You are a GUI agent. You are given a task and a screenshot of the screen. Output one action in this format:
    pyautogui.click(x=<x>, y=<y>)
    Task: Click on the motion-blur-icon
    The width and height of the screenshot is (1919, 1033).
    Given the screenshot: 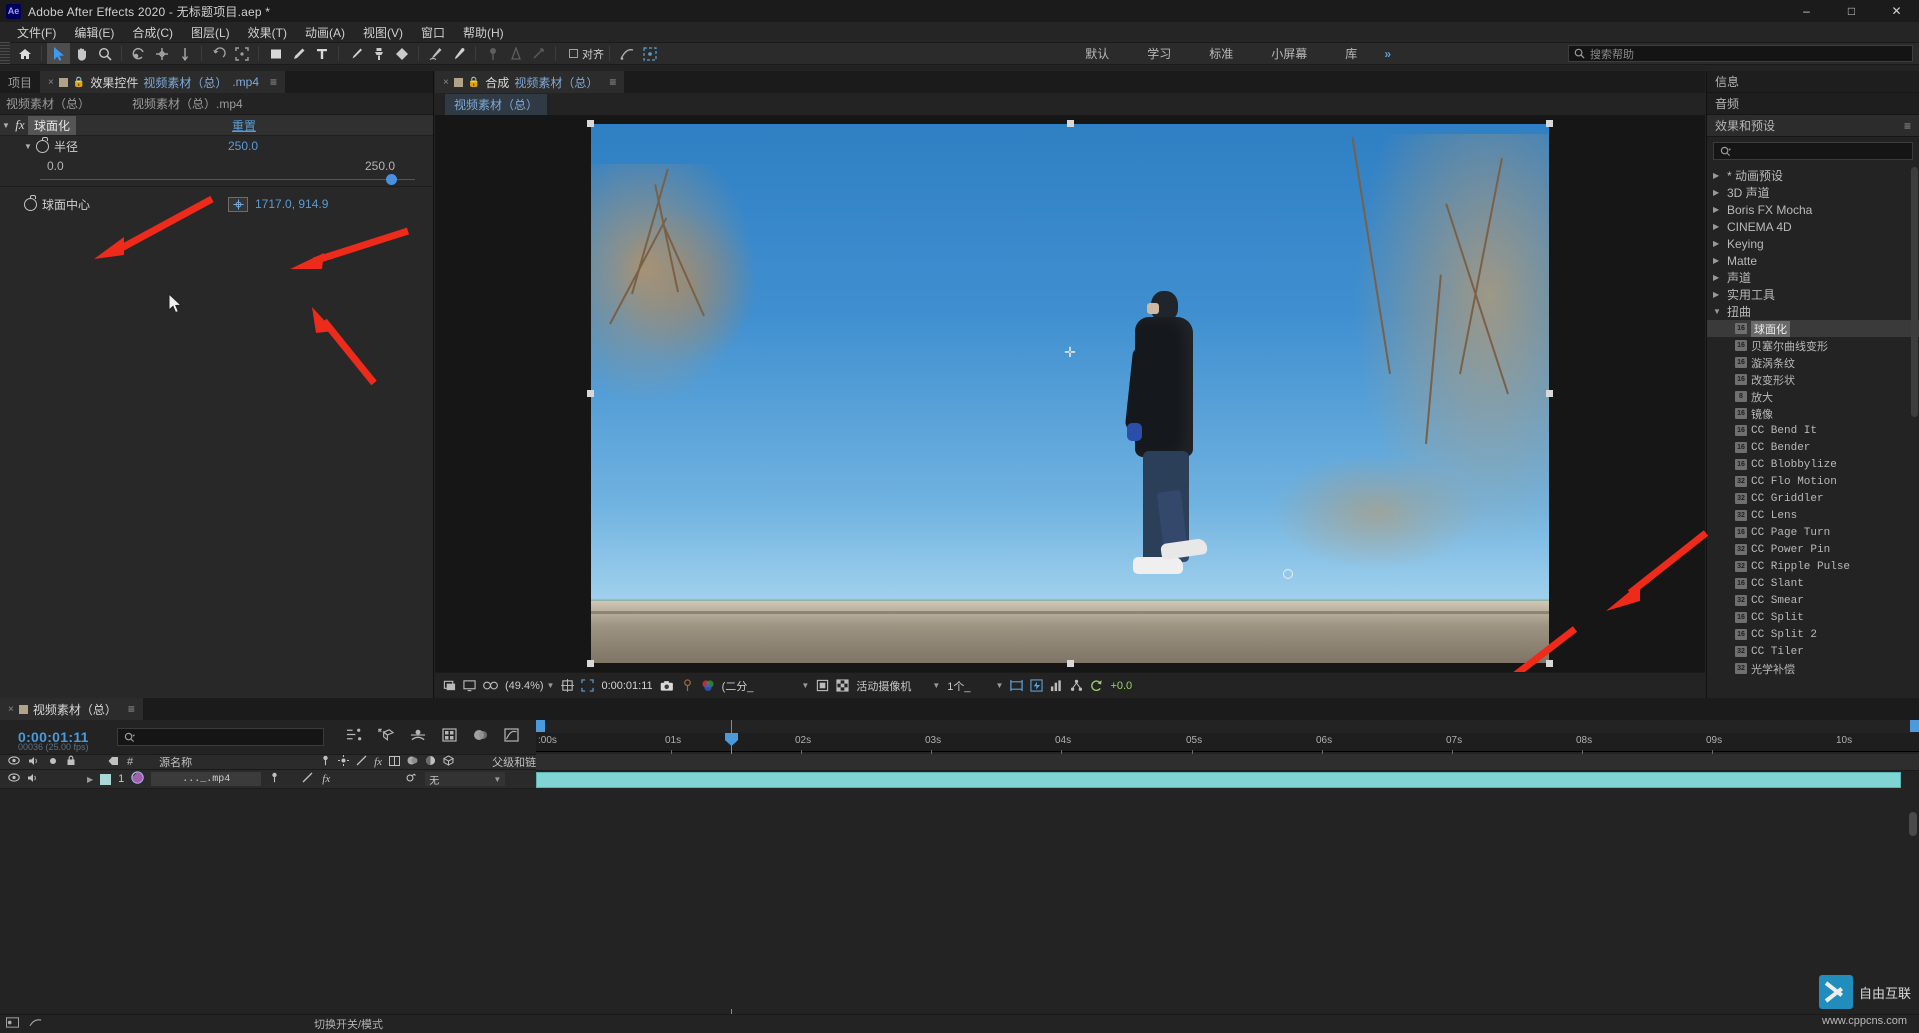 What is the action you would take?
    pyautogui.click(x=480, y=737)
    